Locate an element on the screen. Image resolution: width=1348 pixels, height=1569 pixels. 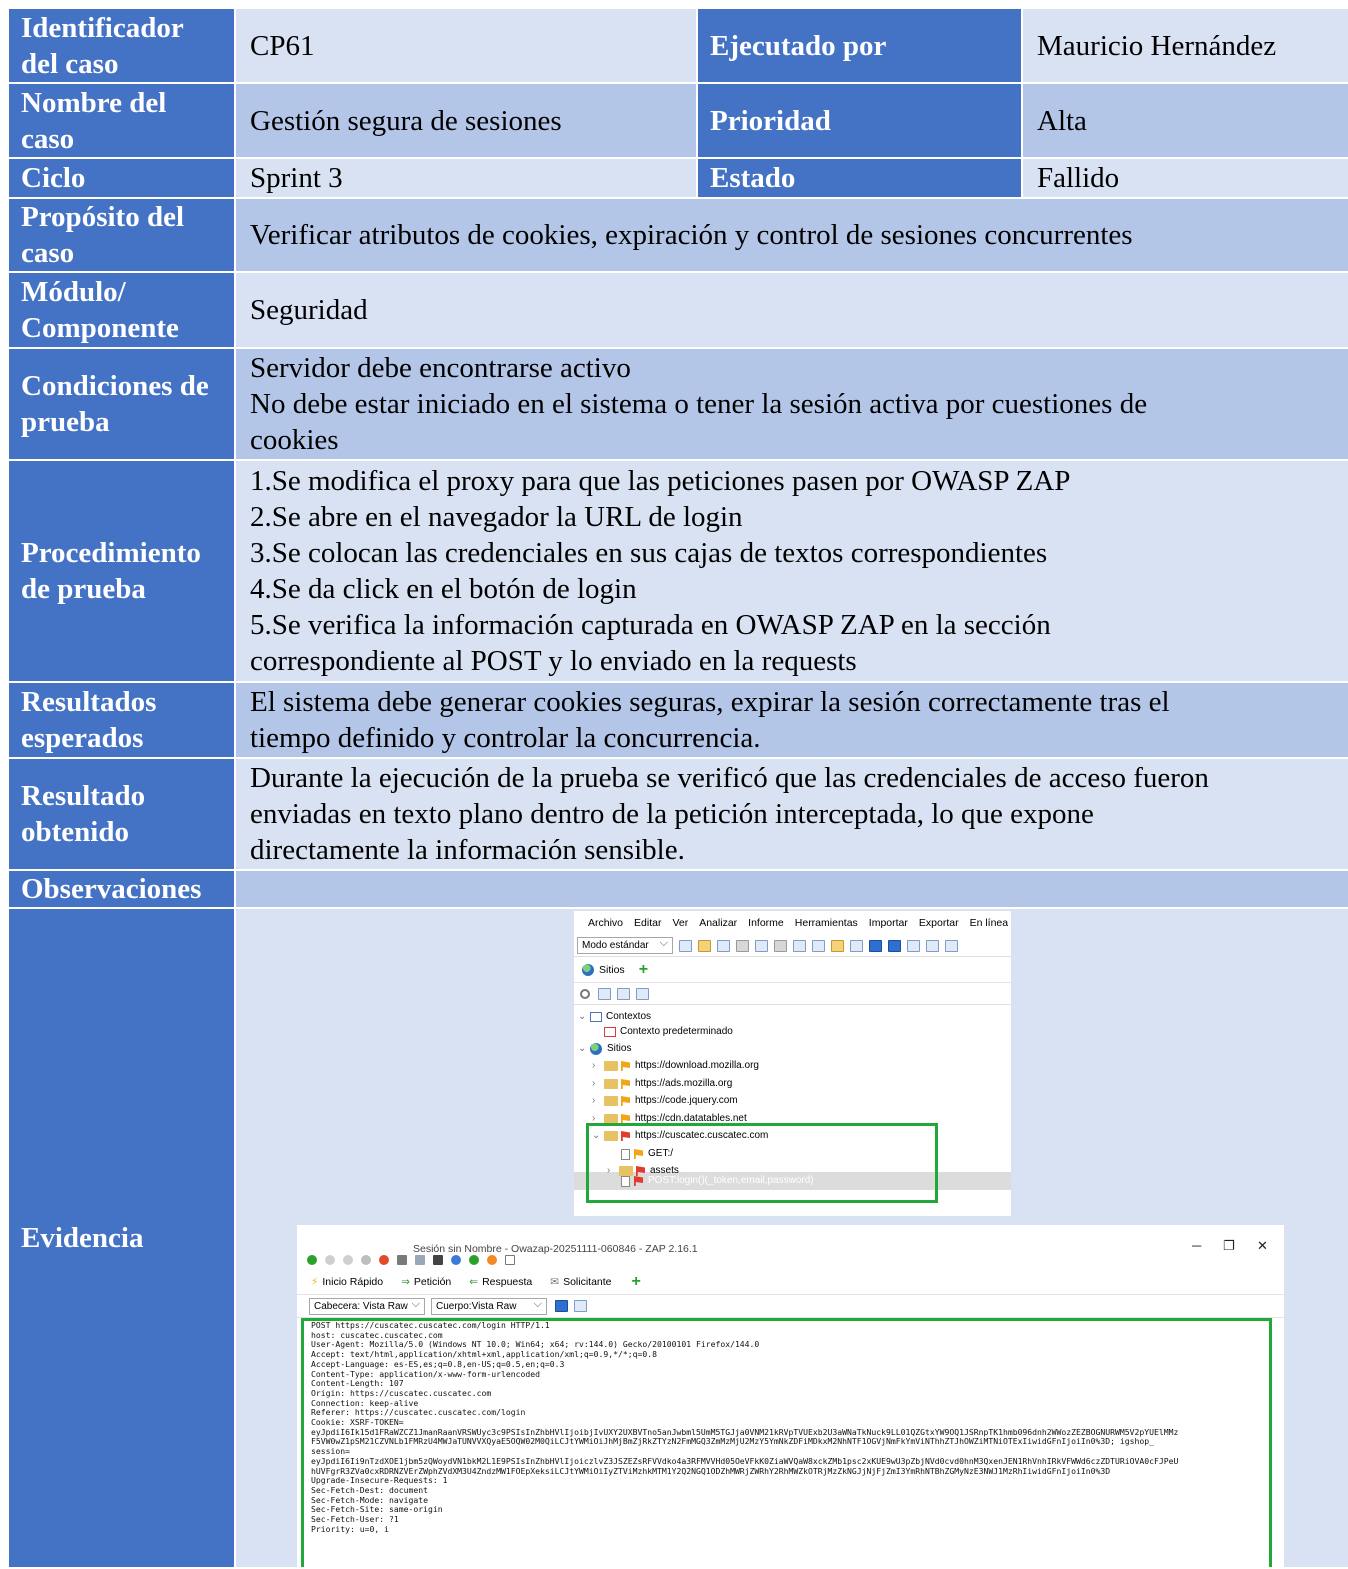
value-ejecutado: Mauricio Hernández is located at coordinates (1184, 45).